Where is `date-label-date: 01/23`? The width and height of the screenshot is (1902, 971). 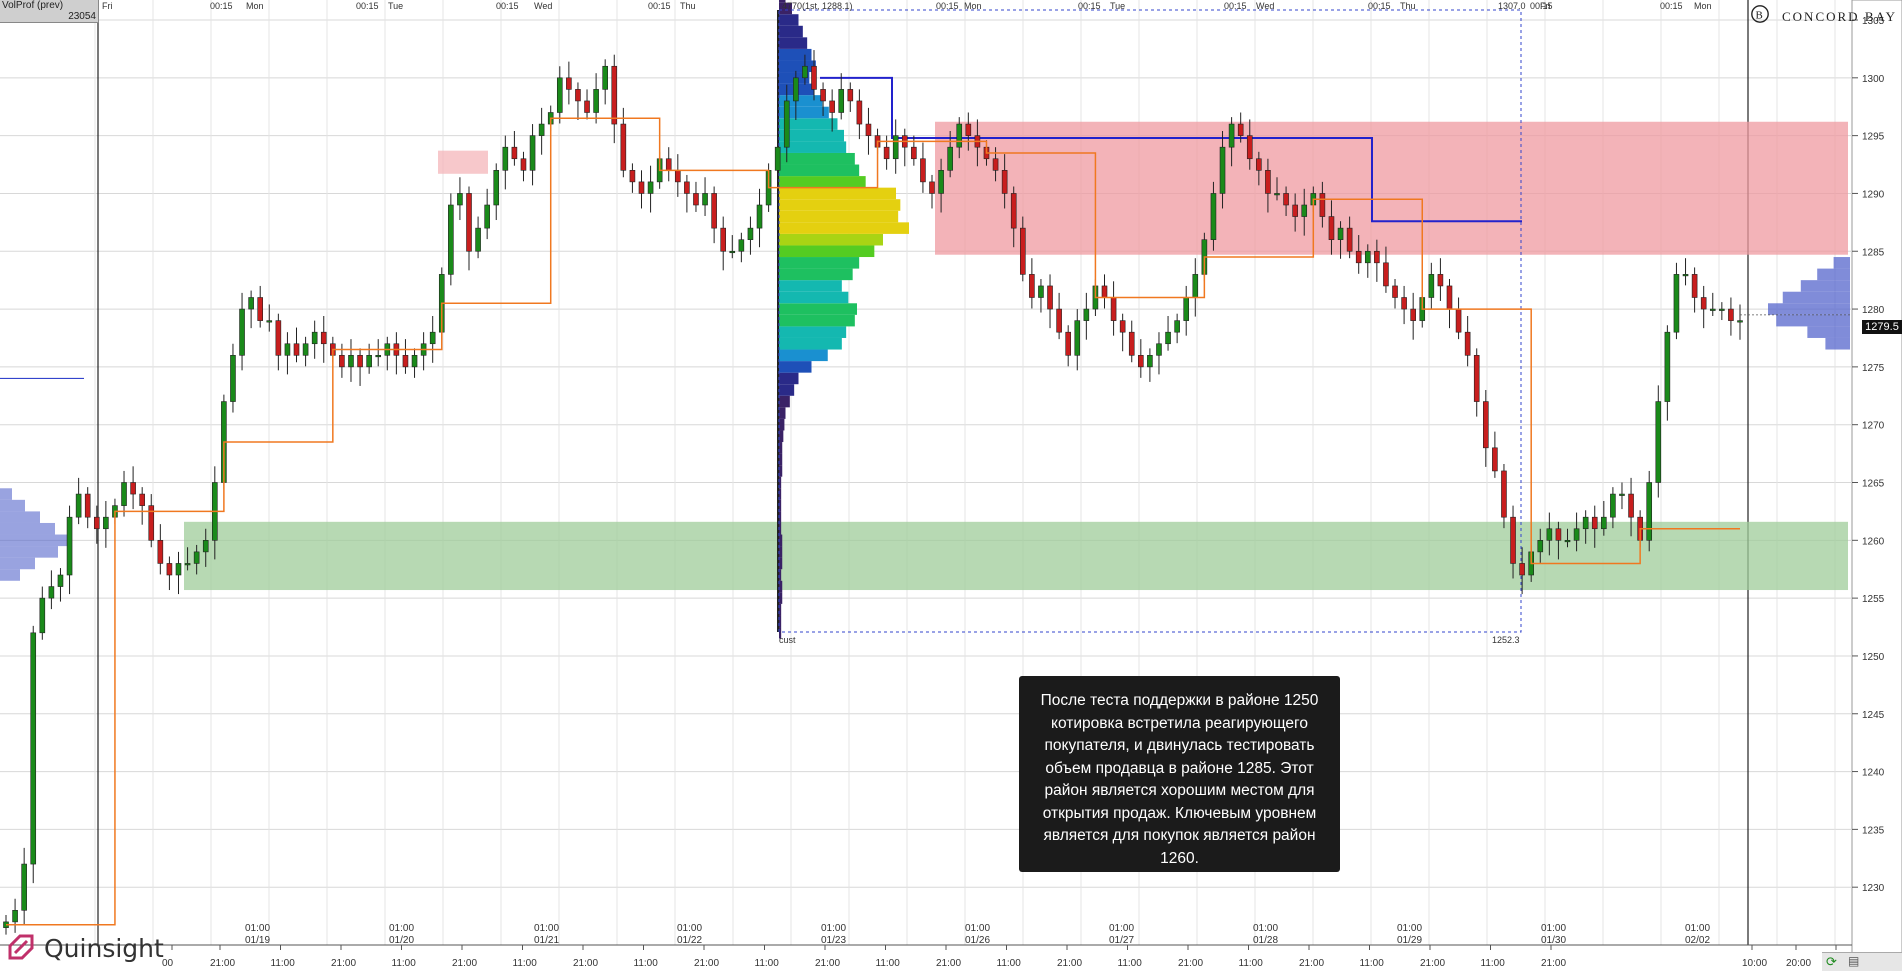
date-label-date: 01/23 is located at coordinates (833, 940).